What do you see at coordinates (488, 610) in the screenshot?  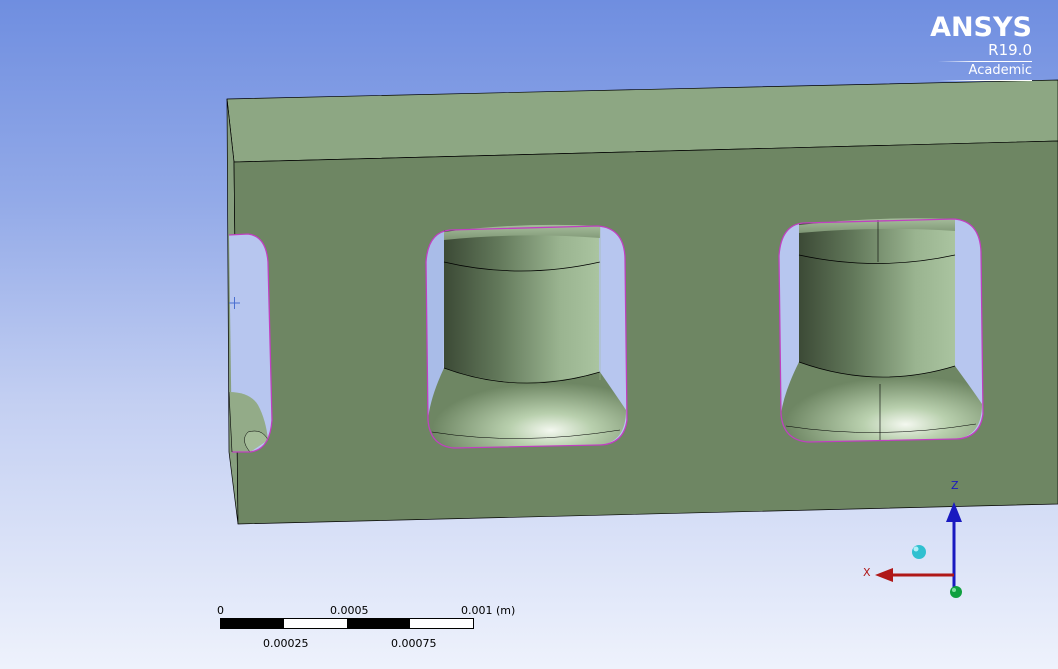 I see `scale-label-0.001: 0.001 (m)` at bounding box center [488, 610].